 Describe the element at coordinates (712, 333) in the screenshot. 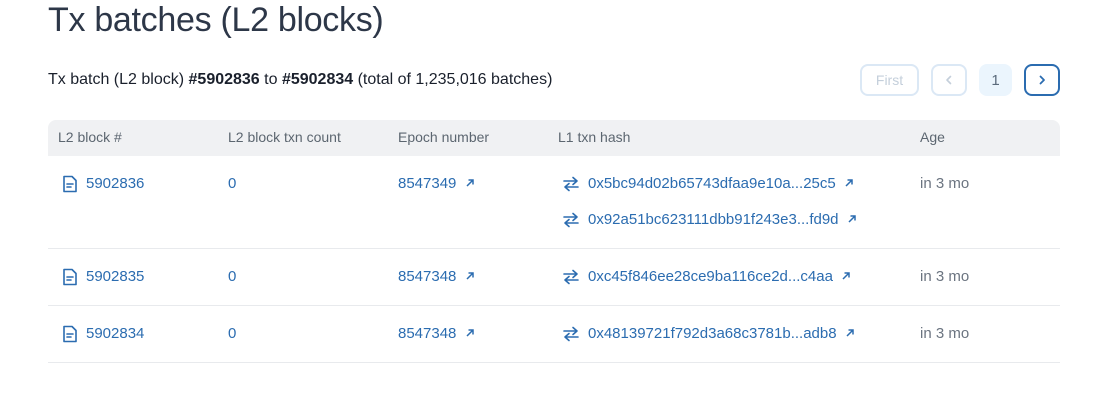

I see `l1-hash-value: 0x48139721f792d3a68c3781b...adb8` at that location.